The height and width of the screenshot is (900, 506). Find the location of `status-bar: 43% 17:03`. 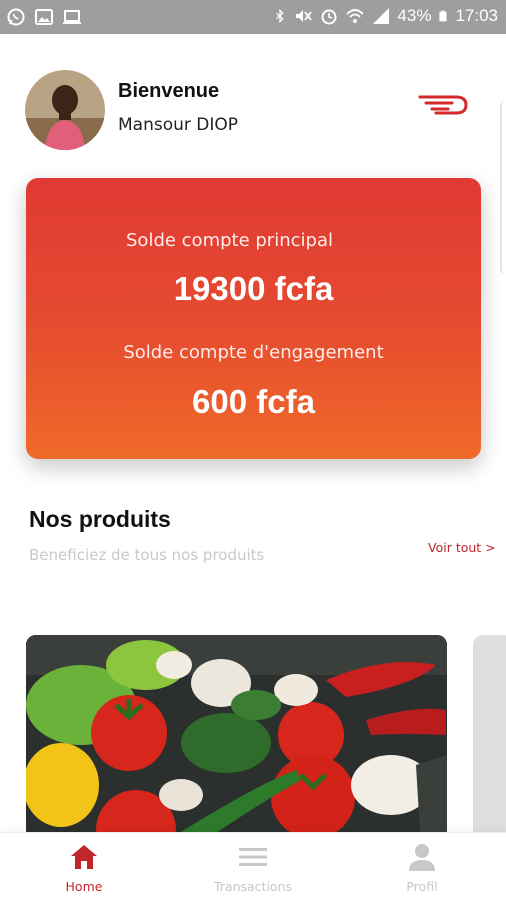

status-bar: 43% 17:03 is located at coordinates (253, 17).